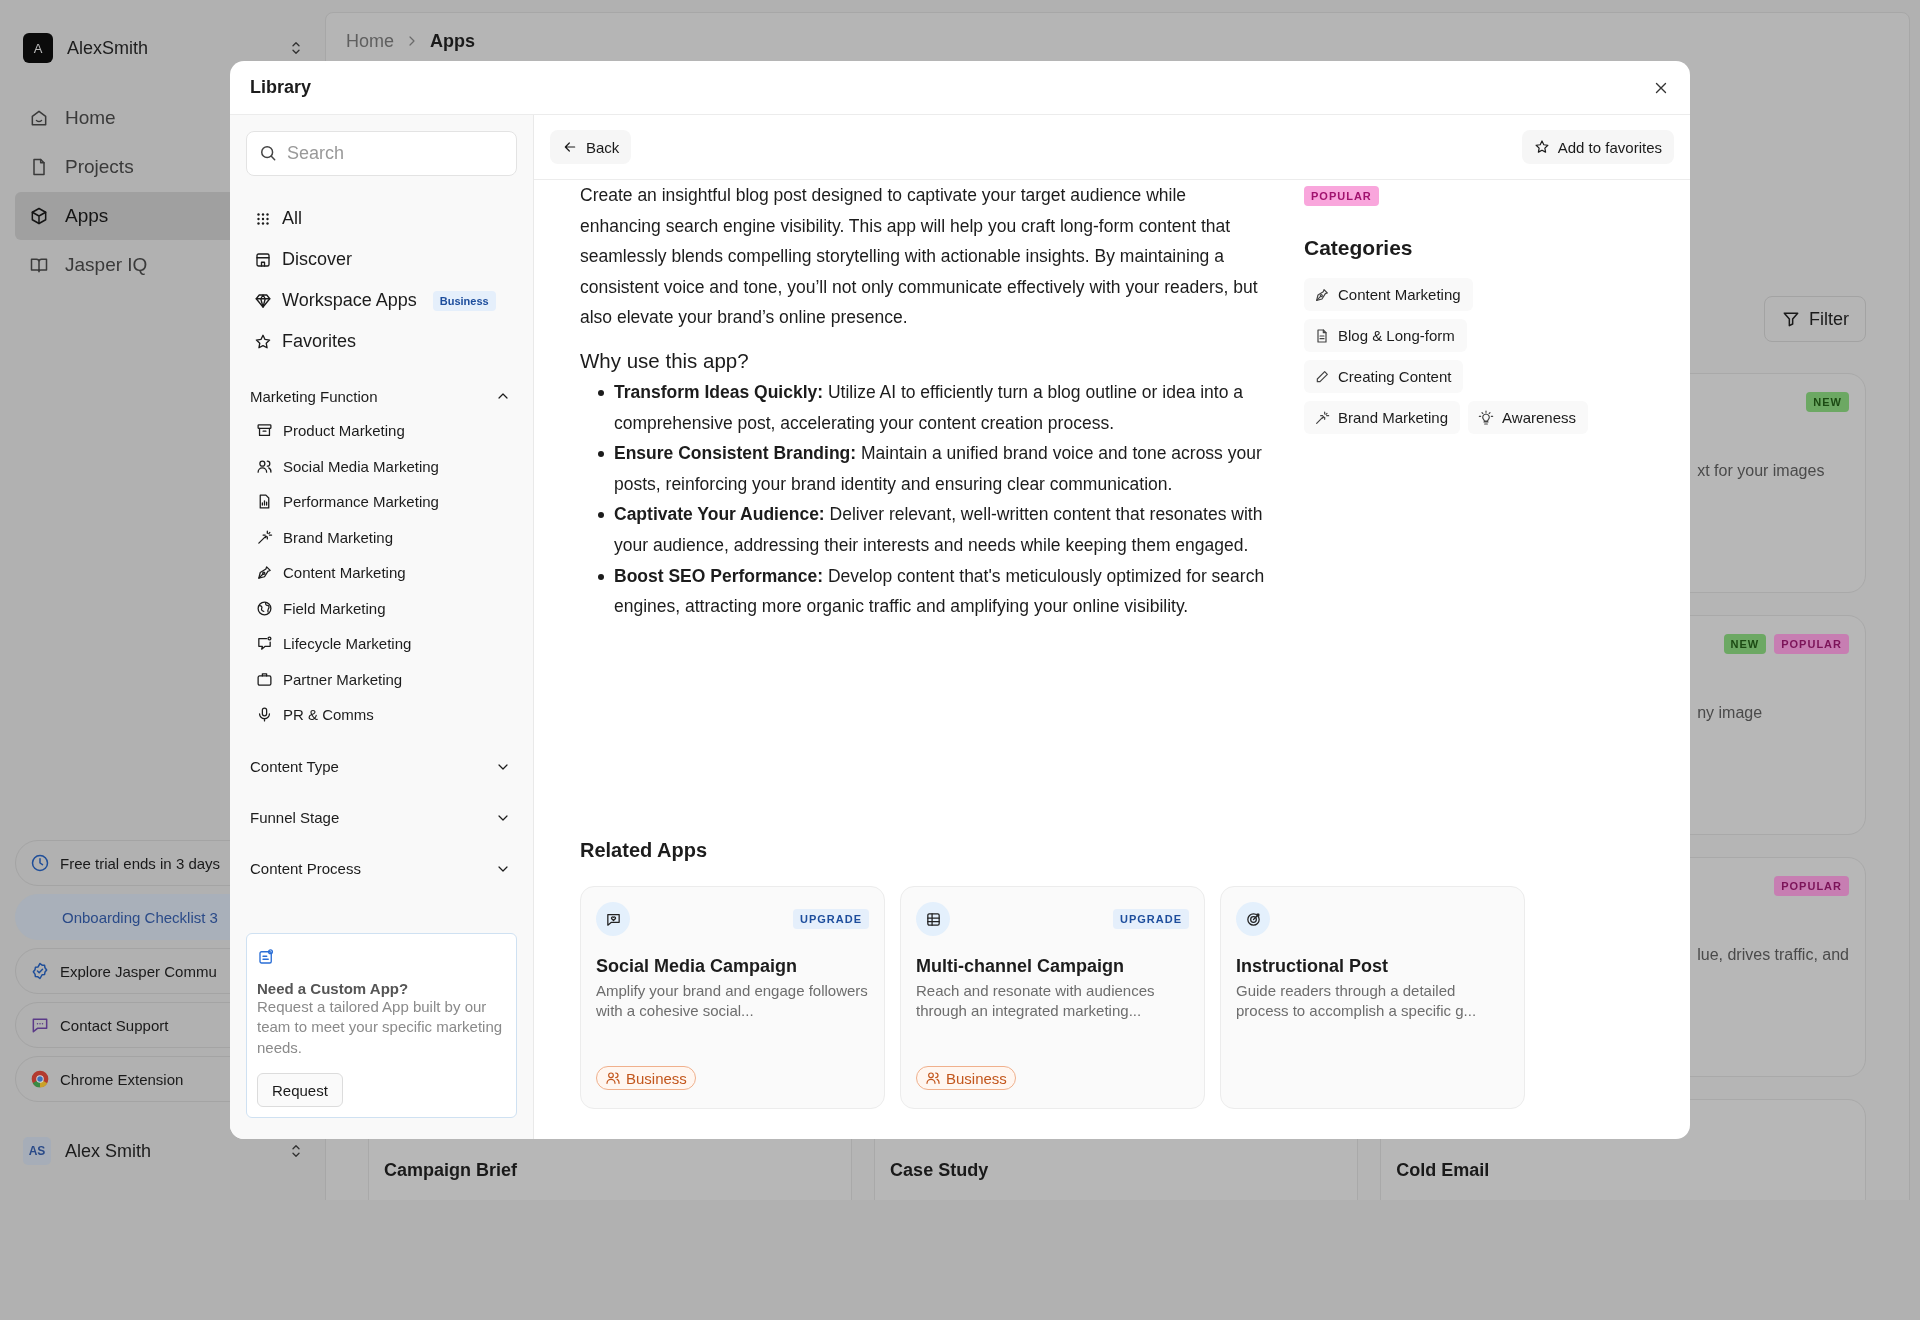 This screenshot has width=1920, height=1320. I want to click on filter-item: Content Marketing, so click(381, 573).